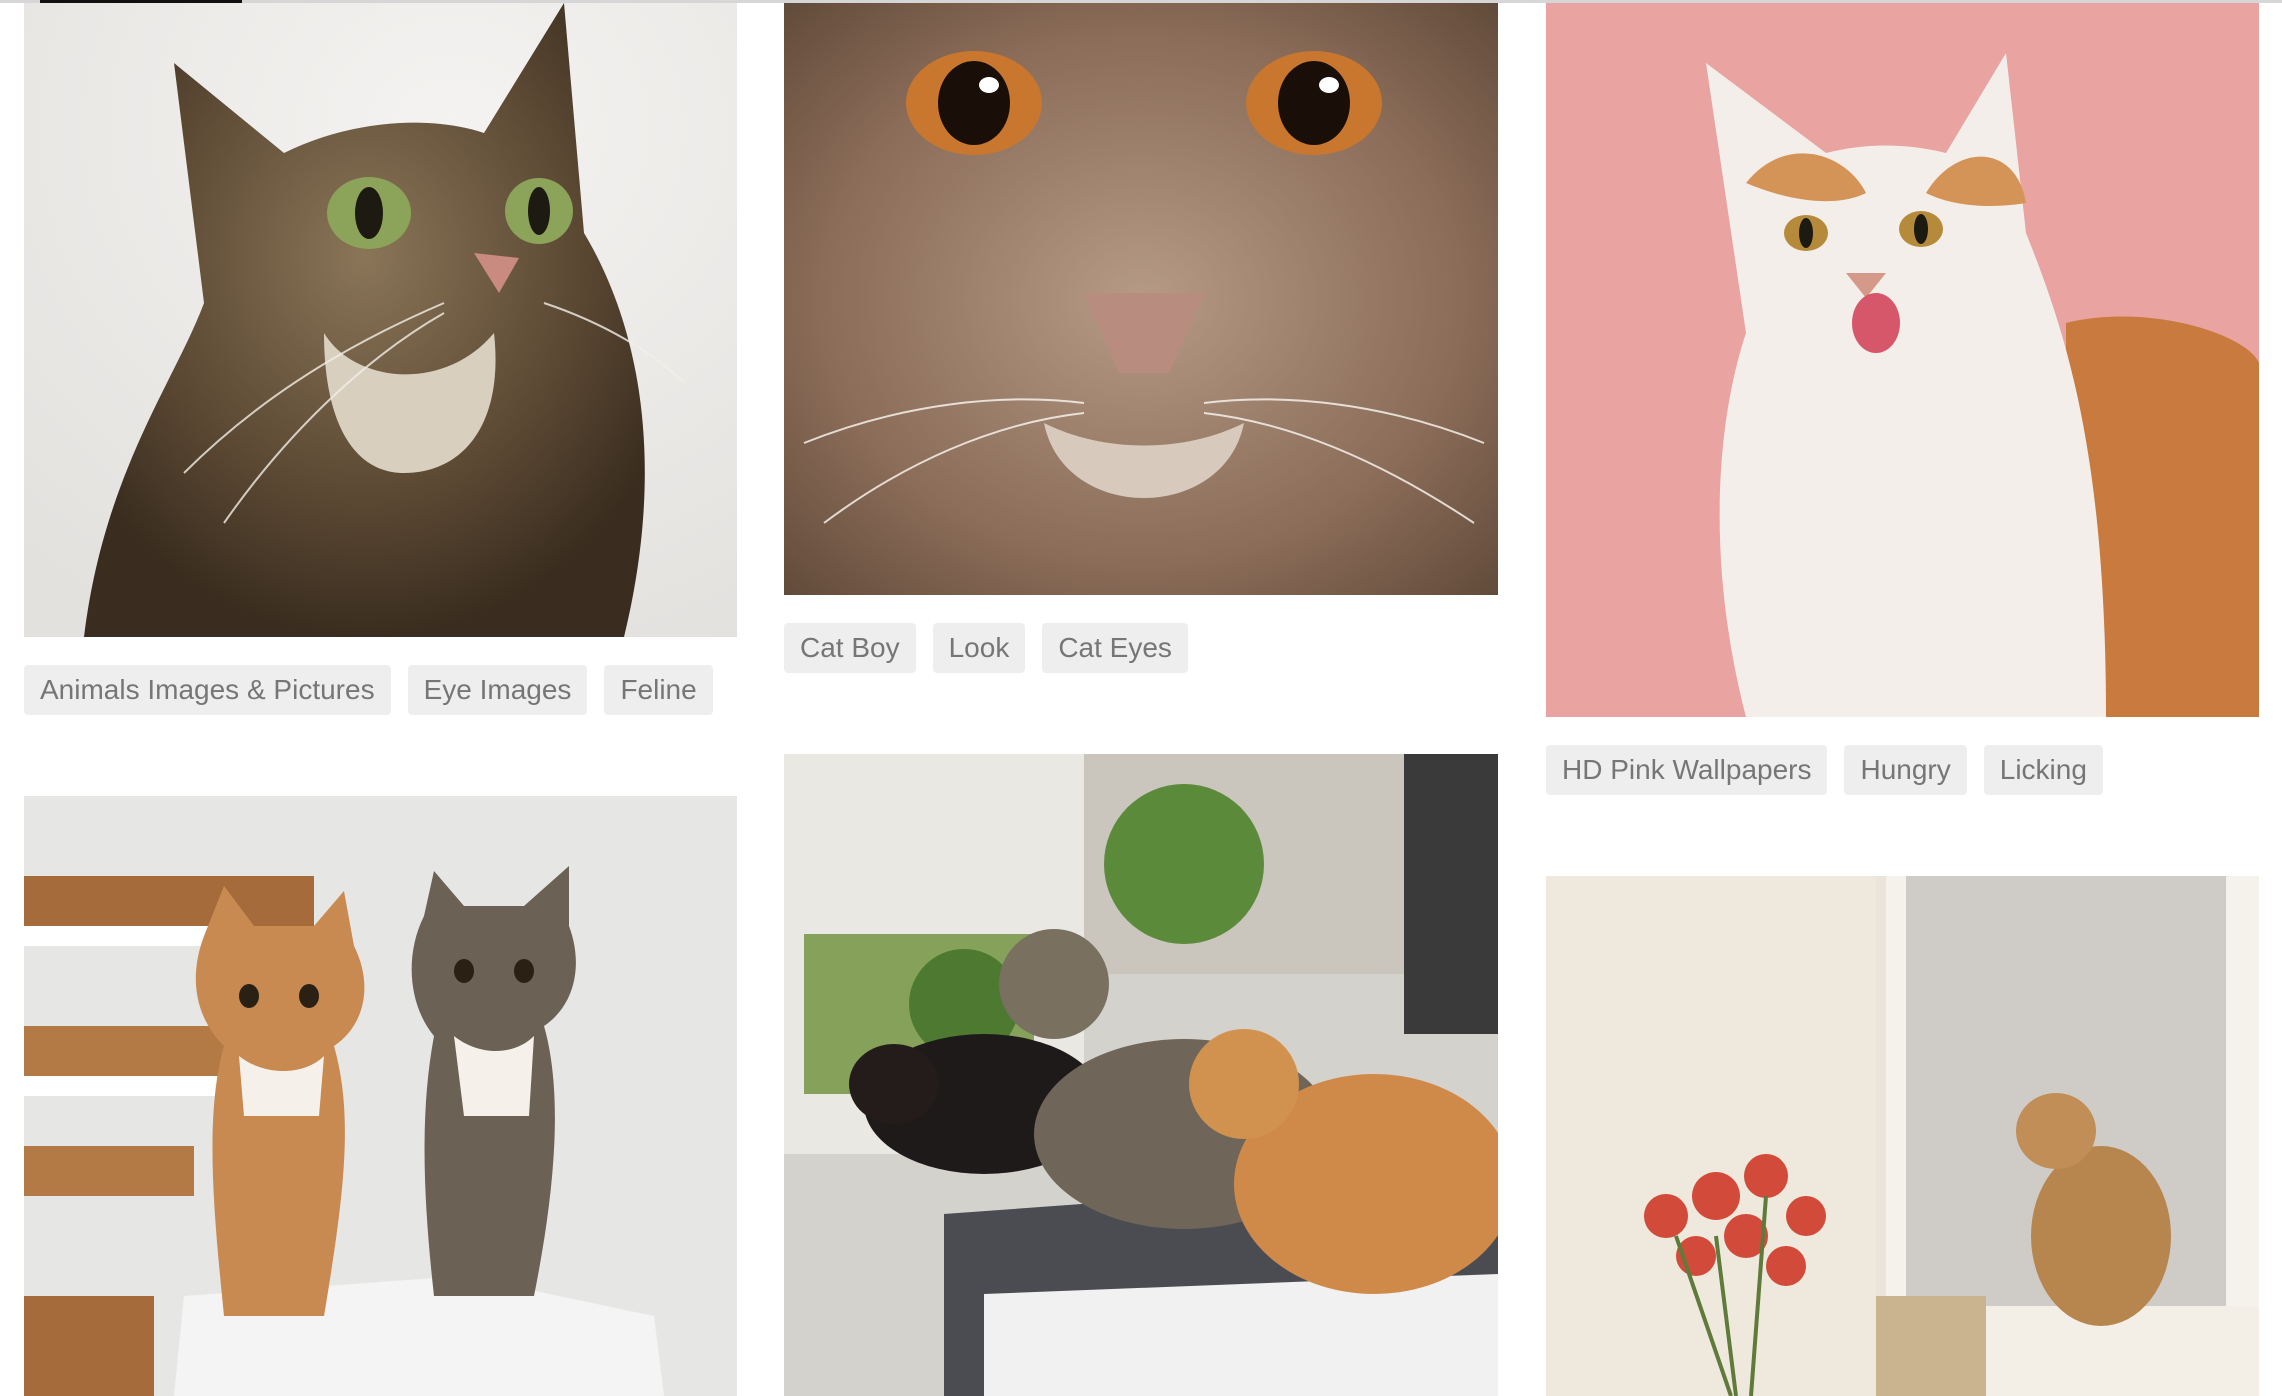  I want to click on tag-link: Licking, so click(2043, 770).